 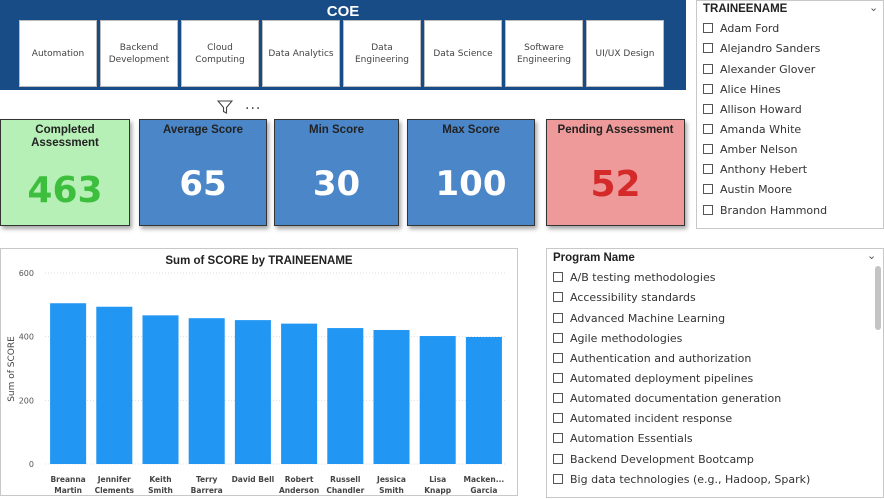 I want to click on trainee-option: Brandon Hammond, so click(x=765, y=210).